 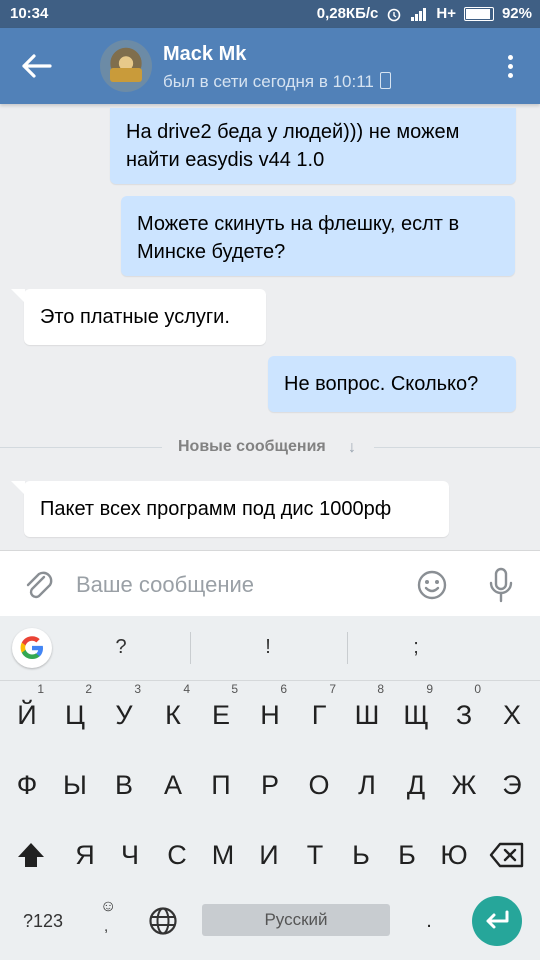 What do you see at coordinates (392, 384) in the screenshot?
I see `message-outgoing: Не вопрос. Сколько?` at bounding box center [392, 384].